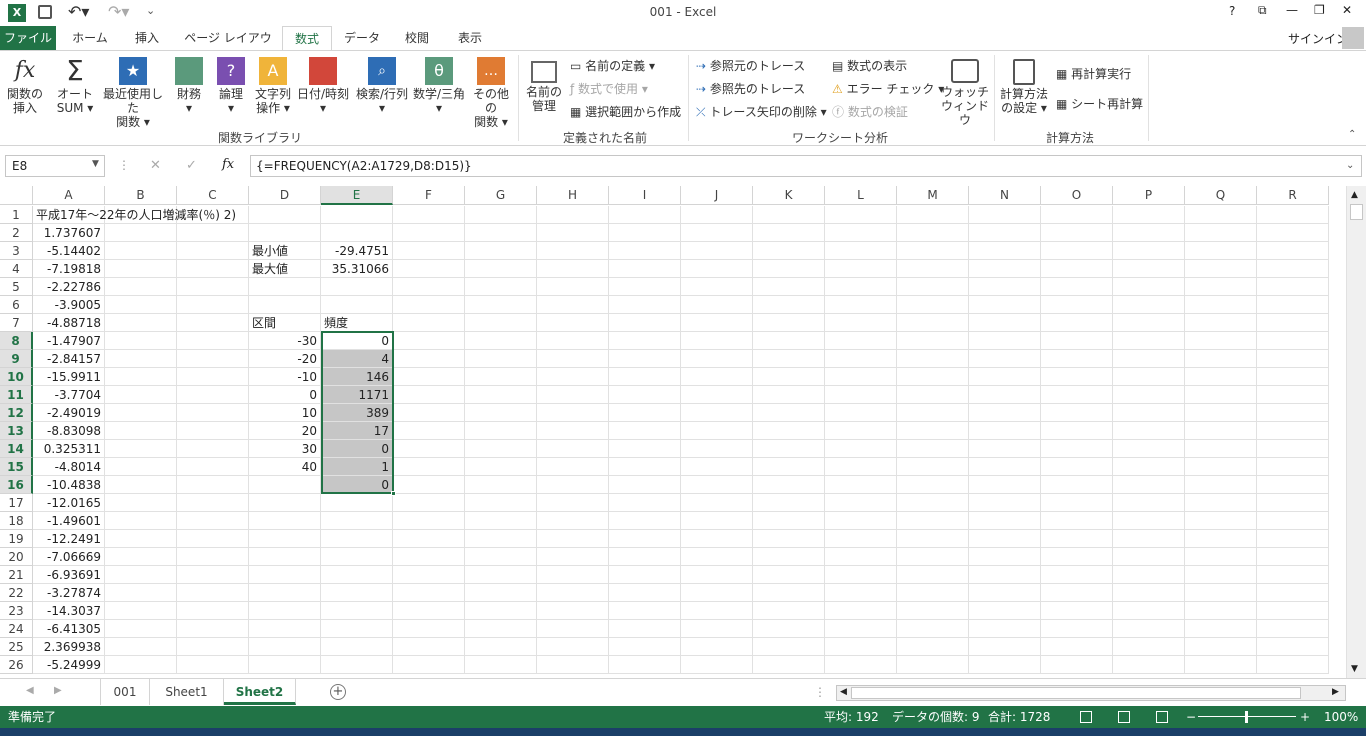  What do you see at coordinates (645, 377) in the screenshot?
I see `cell-i10` at bounding box center [645, 377].